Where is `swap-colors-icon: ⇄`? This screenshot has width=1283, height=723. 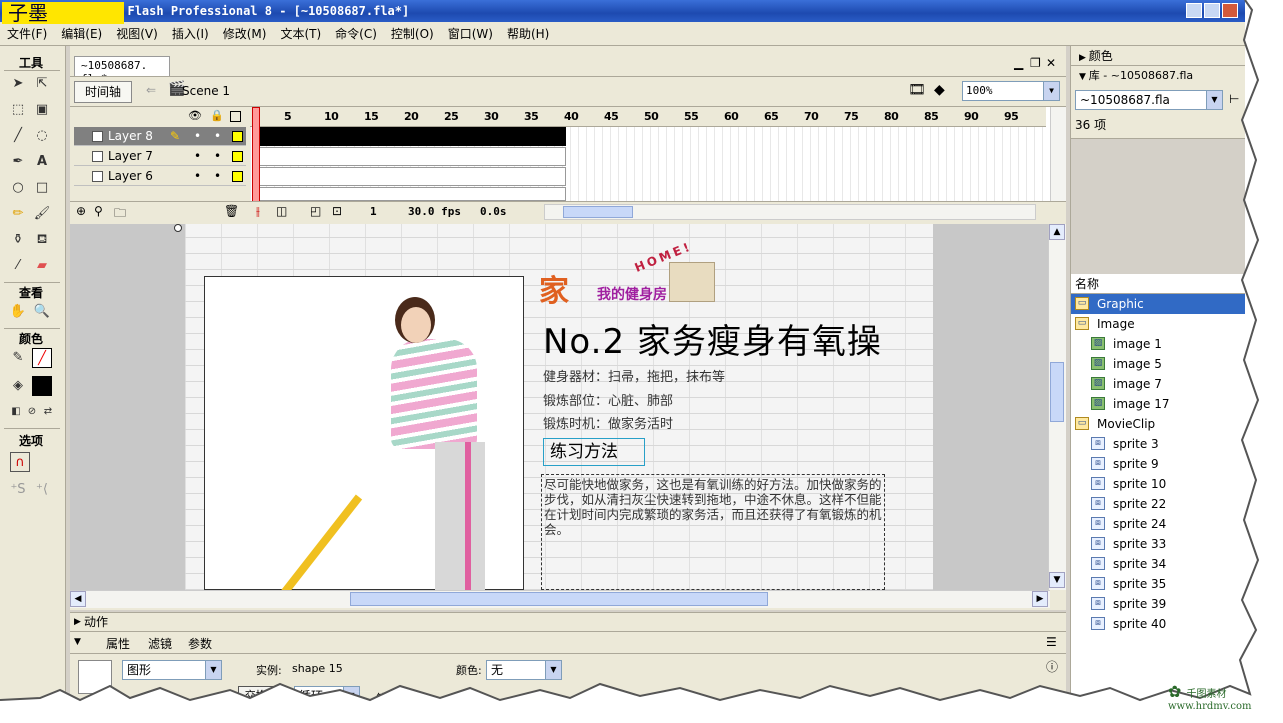
swap-colors-icon: ⇄ is located at coordinates (48, 412).